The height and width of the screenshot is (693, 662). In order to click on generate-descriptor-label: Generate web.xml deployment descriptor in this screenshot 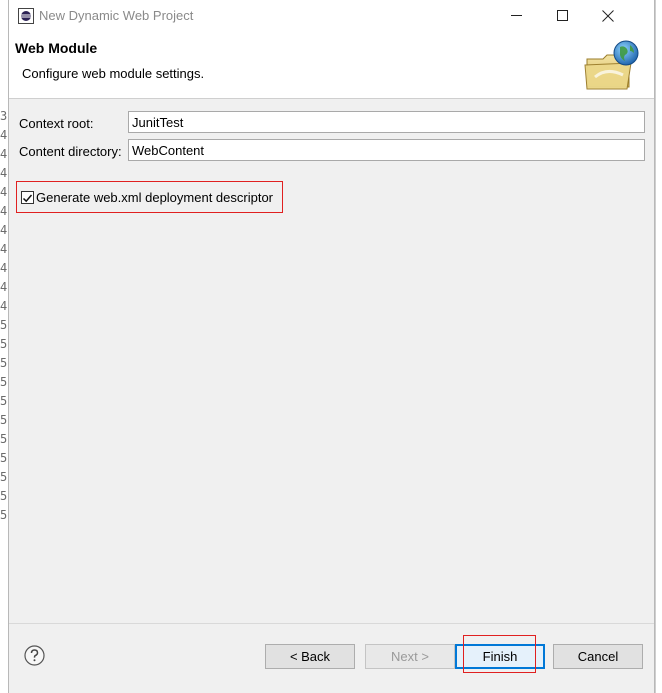, I will do `click(154, 197)`.